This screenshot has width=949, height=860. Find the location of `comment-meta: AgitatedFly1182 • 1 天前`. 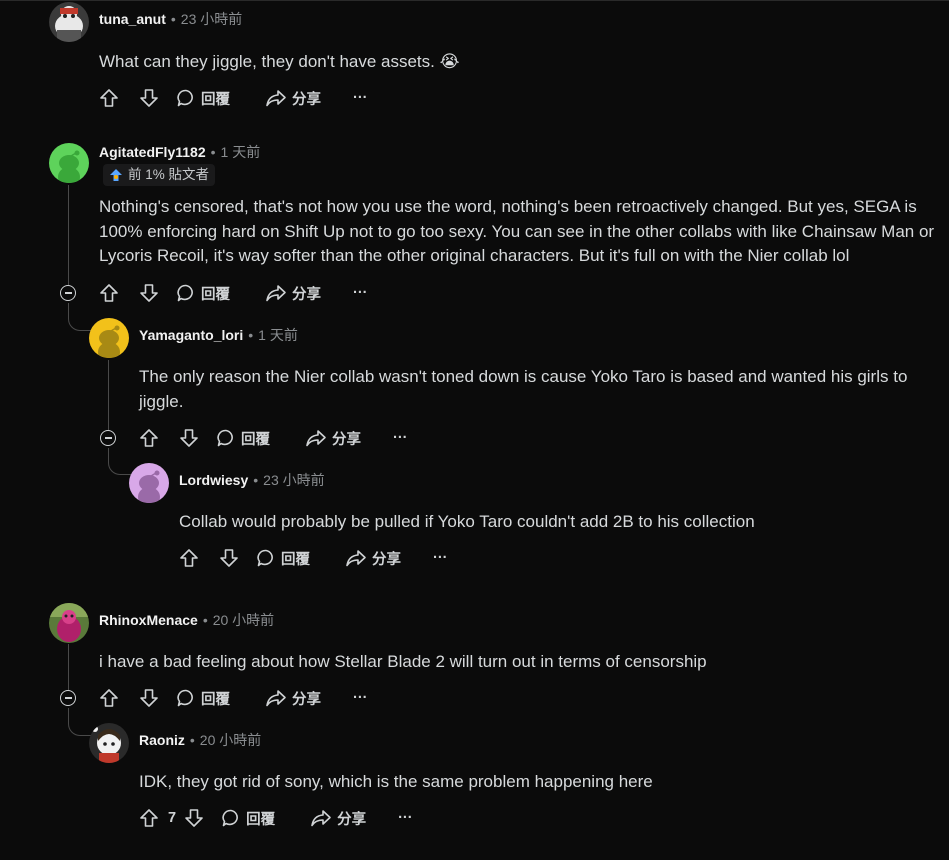

comment-meta: AgitatedFly1182 • 1 天前 is located at coordinates (179, 152).